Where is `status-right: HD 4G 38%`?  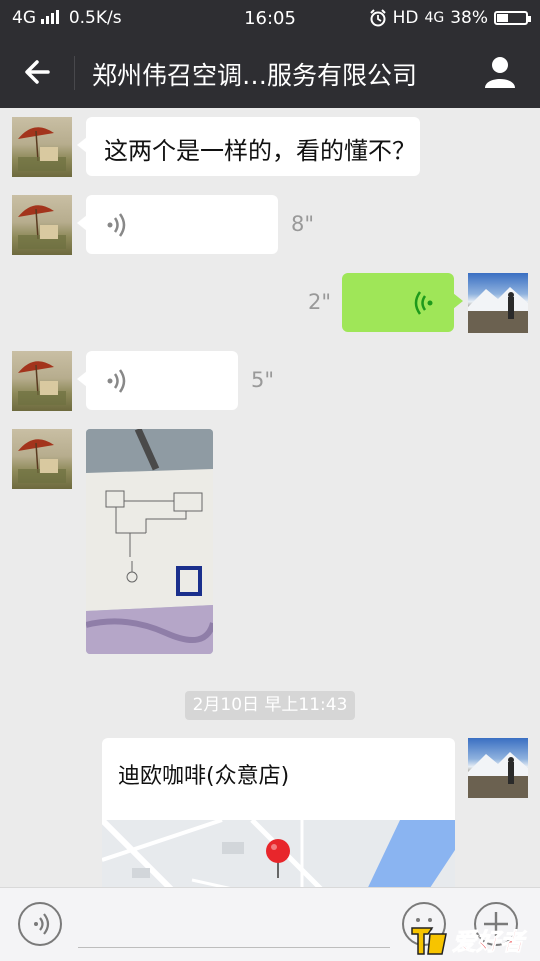 status-right: HD 4G 38% is located at coordinates (450, 18).